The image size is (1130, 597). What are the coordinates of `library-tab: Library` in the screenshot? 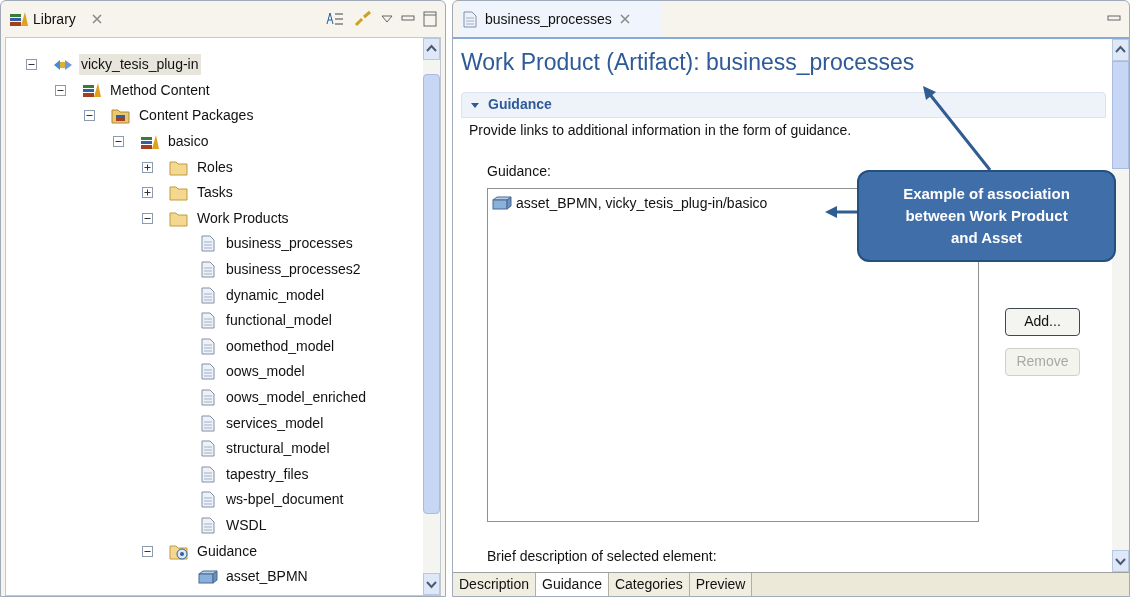 It's located at (67, 19).